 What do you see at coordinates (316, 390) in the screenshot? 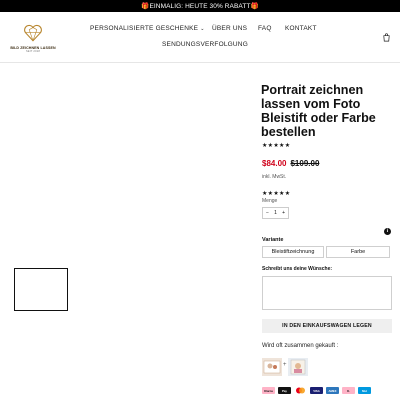
I see `visa-payment-icon: VISA` at bounding box center [316, 390].